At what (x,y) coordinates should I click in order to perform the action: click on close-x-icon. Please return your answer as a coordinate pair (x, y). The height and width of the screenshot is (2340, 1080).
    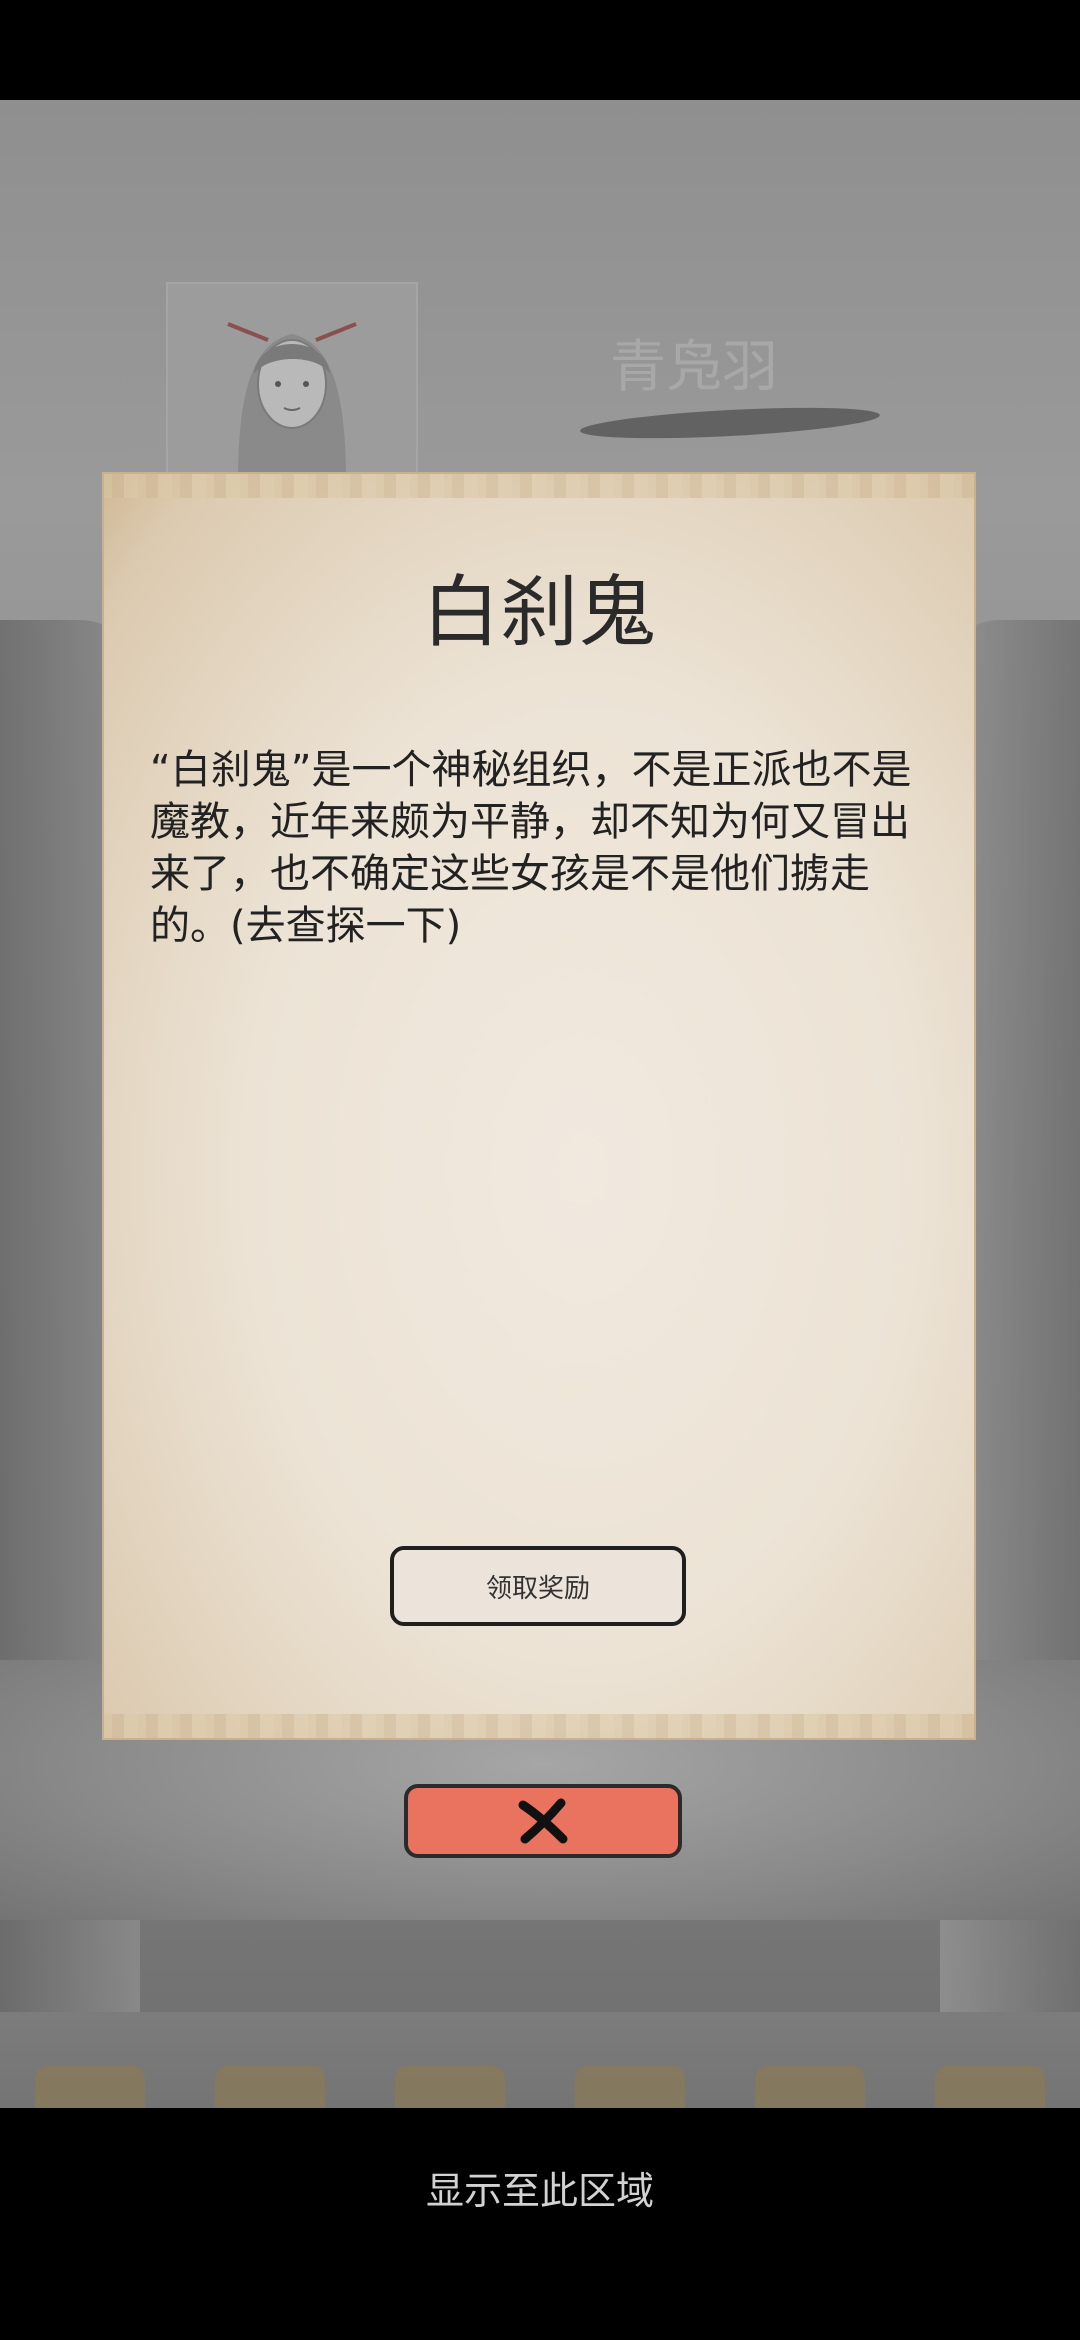
    Looking at the image, I should click on (543, 1821).